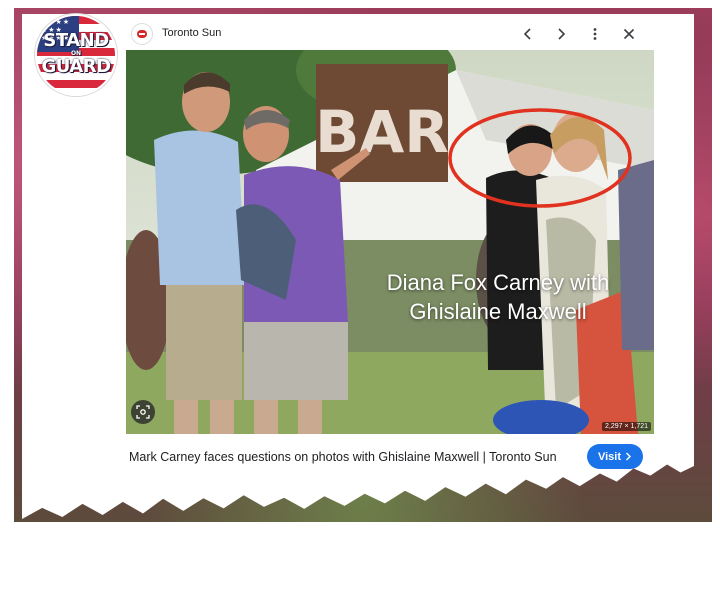  I want to click on toronto-sun-favicon-icon, so click(142, 34).